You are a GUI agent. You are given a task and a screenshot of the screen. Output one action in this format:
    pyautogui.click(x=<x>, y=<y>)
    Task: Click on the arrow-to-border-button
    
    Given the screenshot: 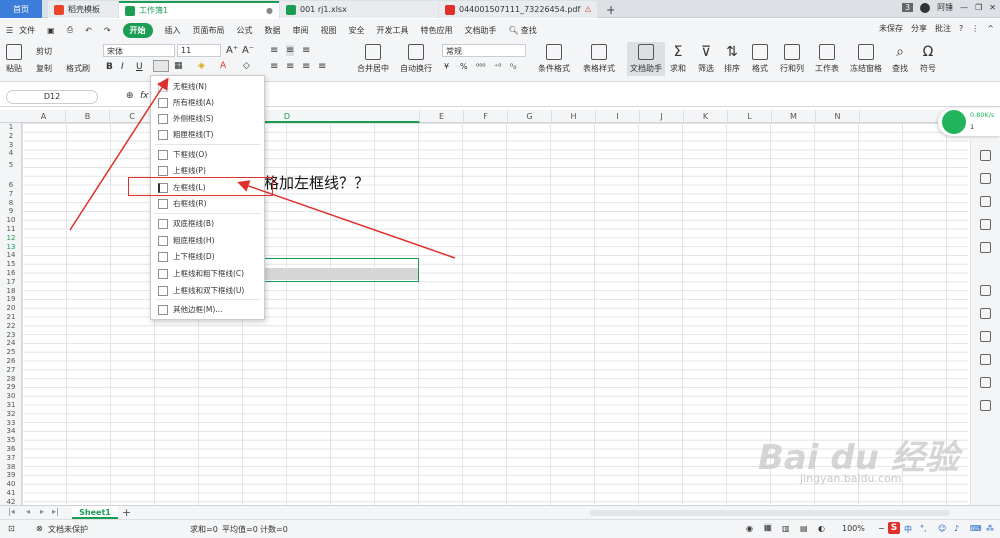 What is the action you would take?
    pyautogui.click(x=119, y=154)
    